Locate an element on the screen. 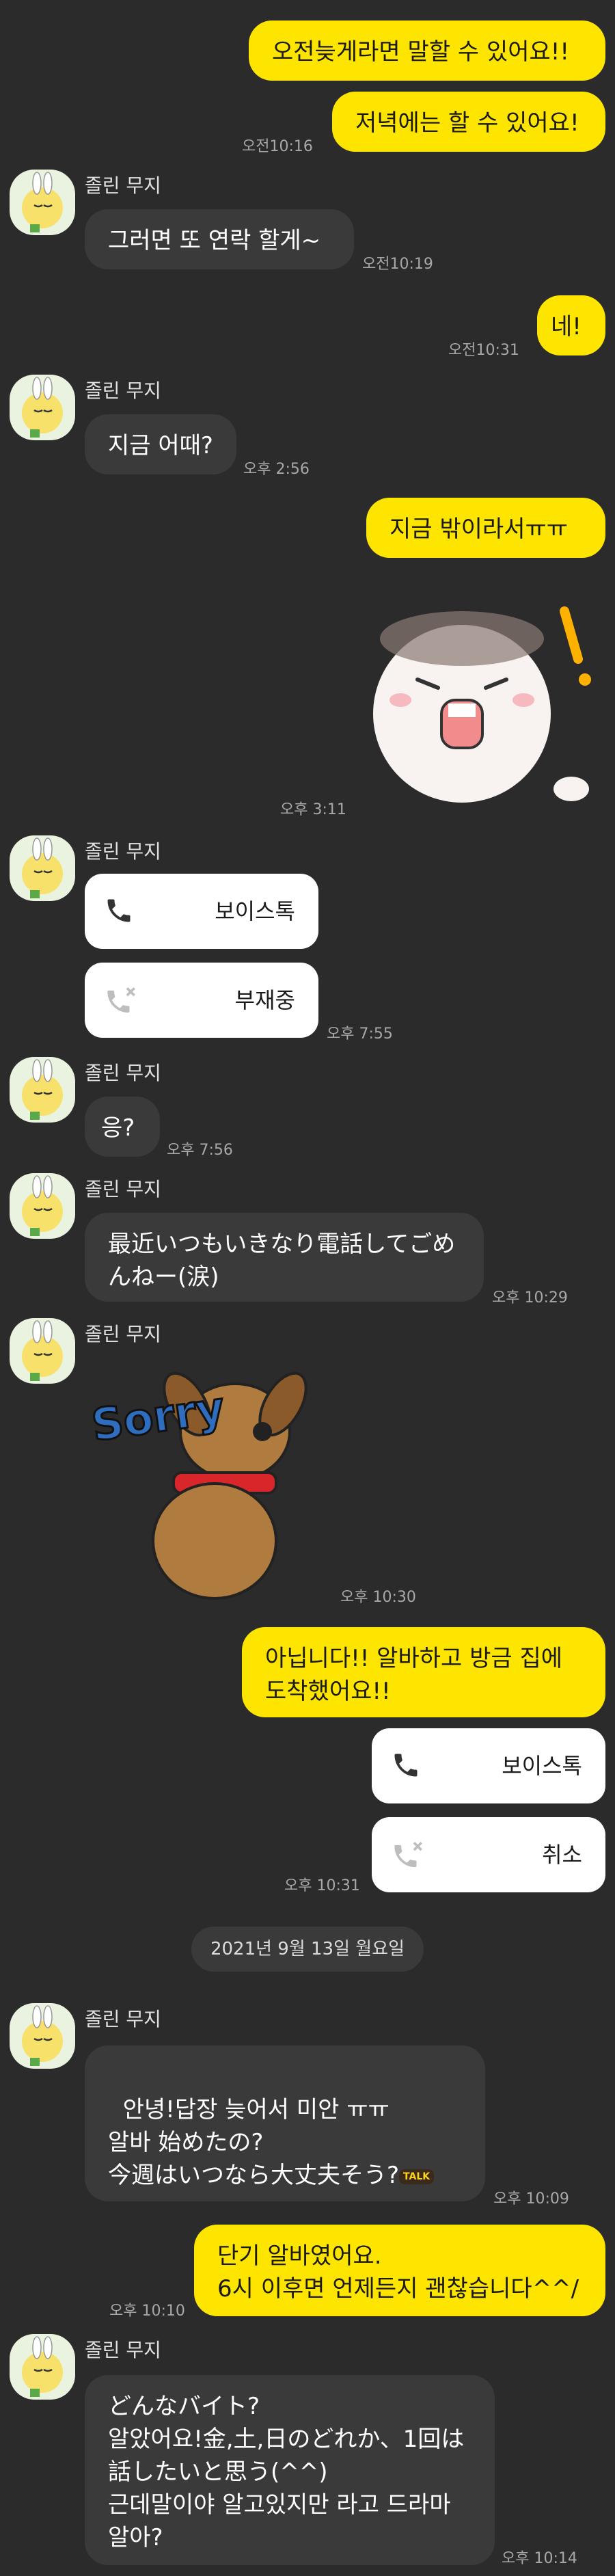 Image resolution: width=615 pixels, height=2576 pixels. cancelled-call-card: 취소 is located at coordinates (488, 1854).